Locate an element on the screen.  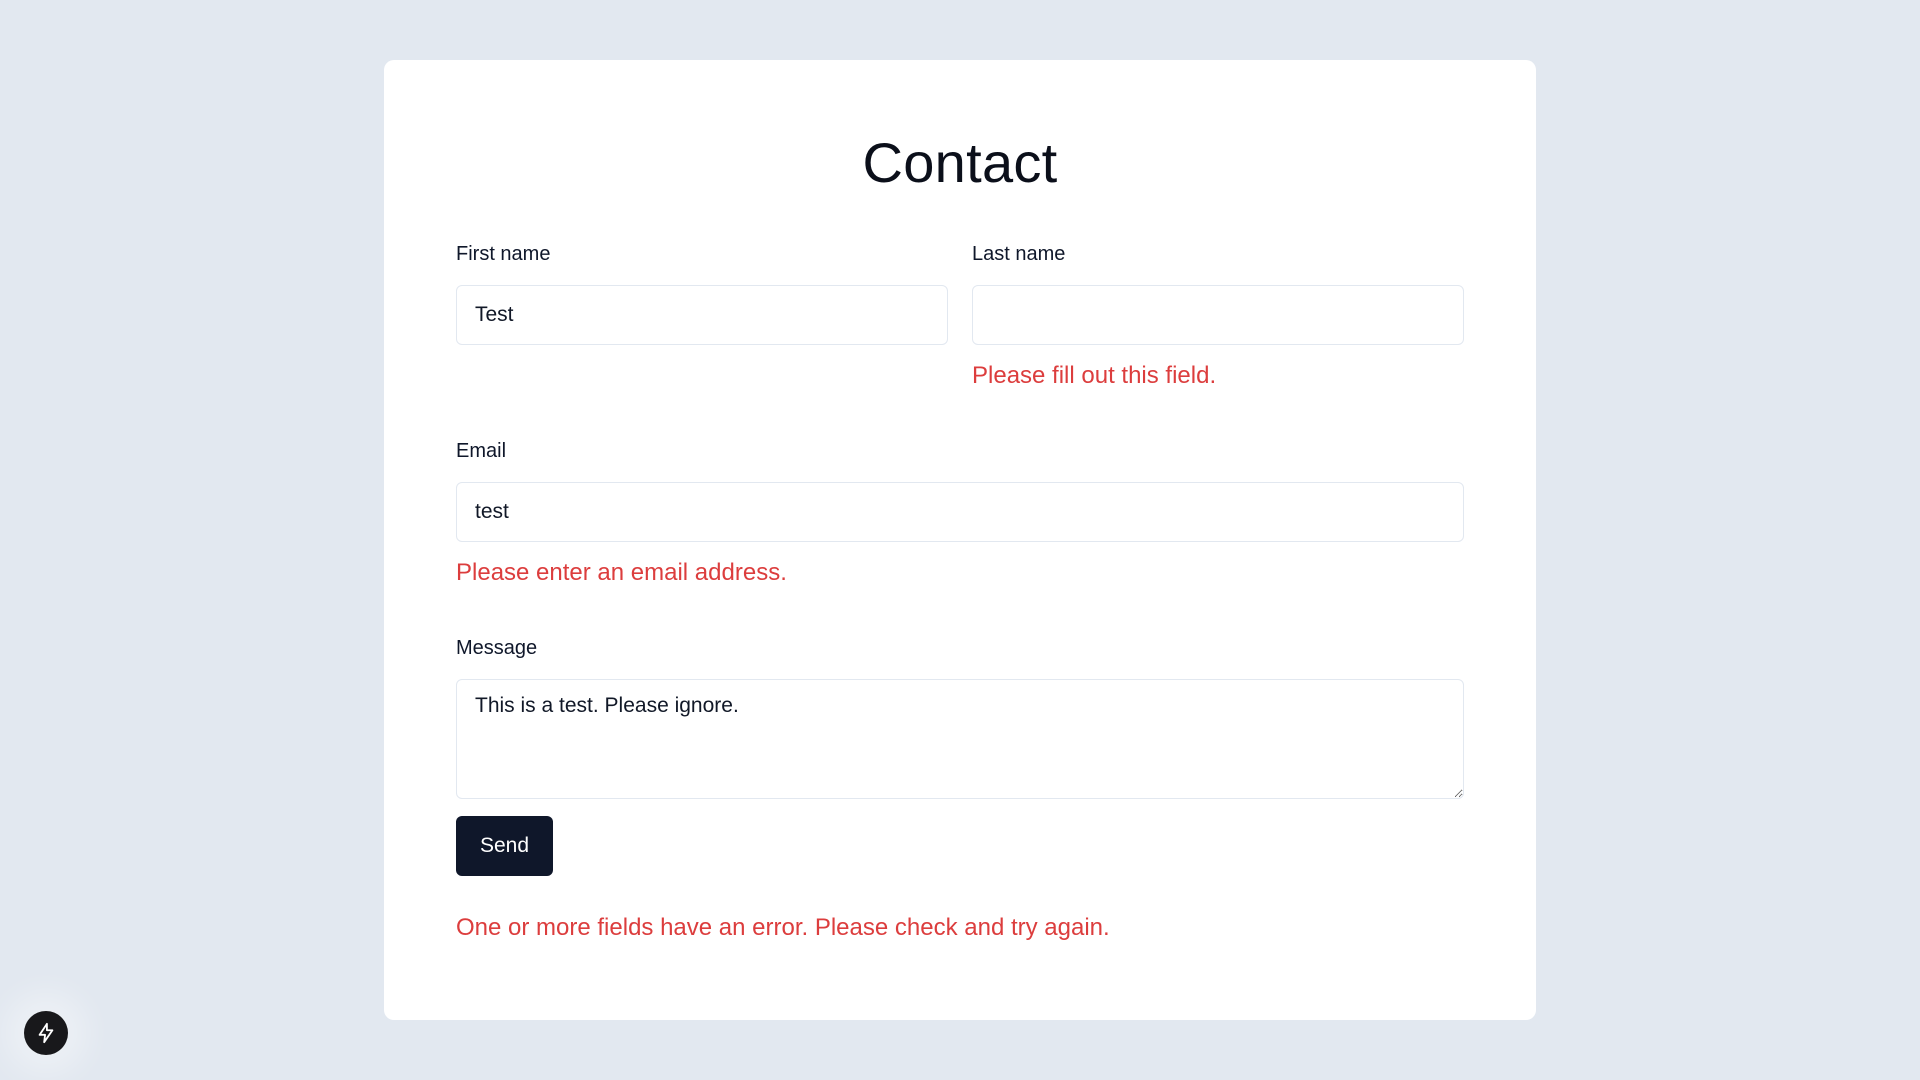
first-name-input is located at coordinates (702, 315).